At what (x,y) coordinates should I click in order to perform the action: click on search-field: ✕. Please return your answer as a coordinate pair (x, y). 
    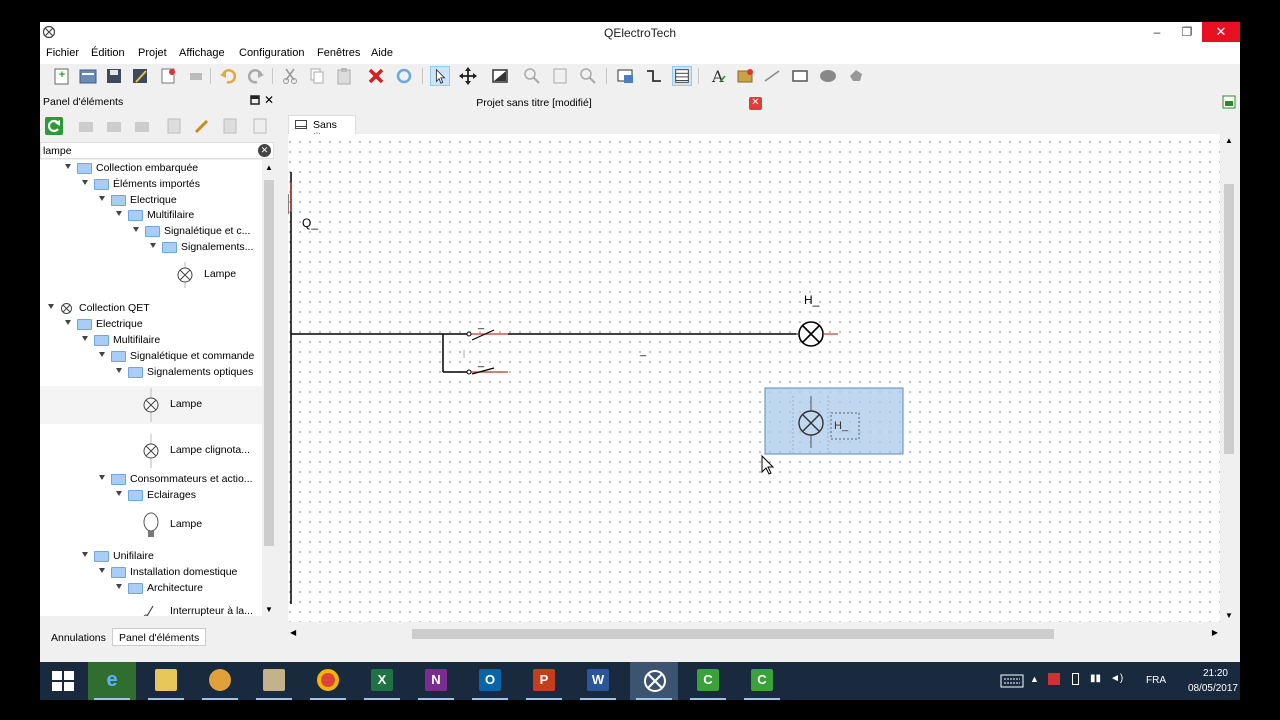
    Looking at the image, I should click on (157, 150).